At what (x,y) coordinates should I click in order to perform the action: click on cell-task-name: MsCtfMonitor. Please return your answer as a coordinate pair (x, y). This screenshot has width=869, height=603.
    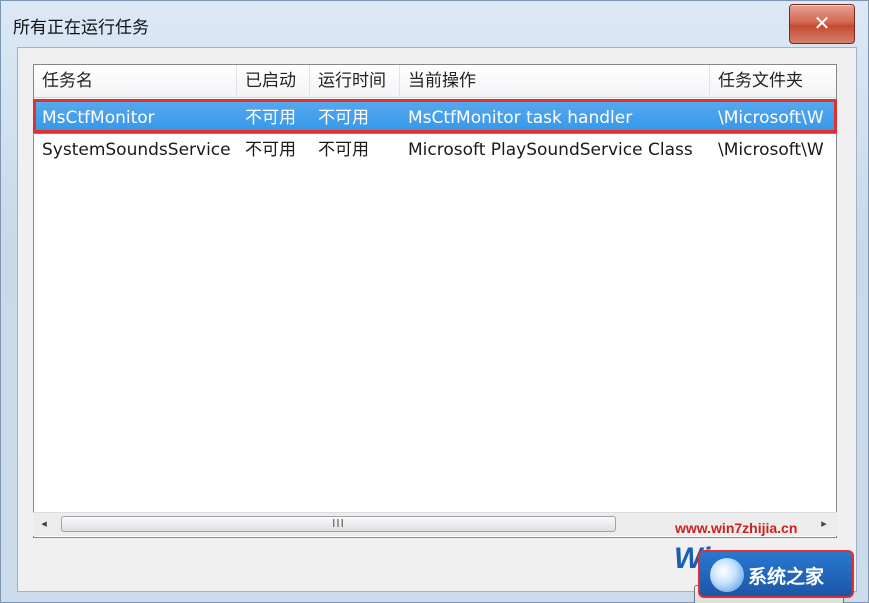
    Looking at the image, I should click on (98, 118).